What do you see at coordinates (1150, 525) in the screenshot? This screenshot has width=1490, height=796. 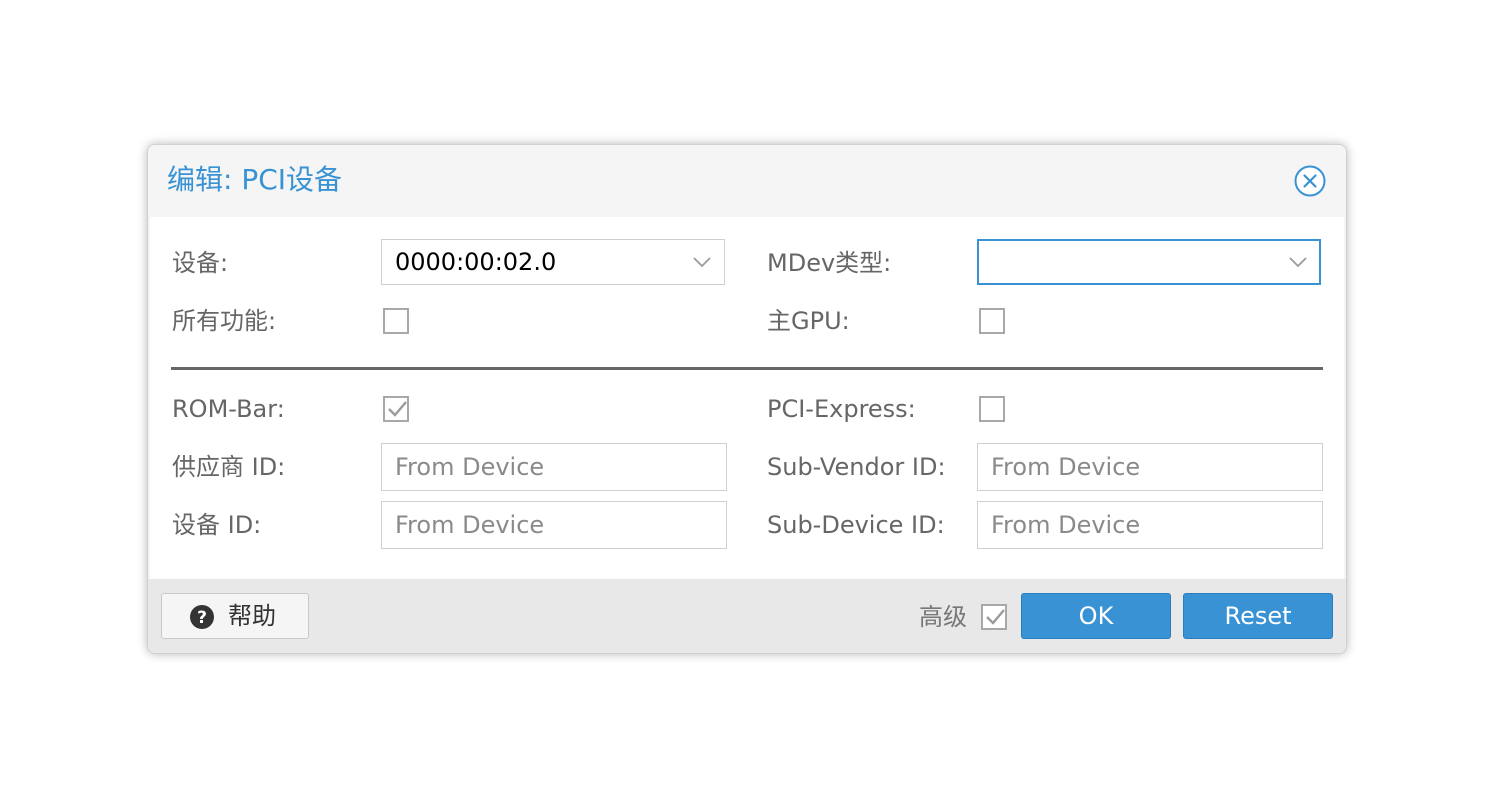 I see `sub-device-id-input` at bounding box center [1150, 525].